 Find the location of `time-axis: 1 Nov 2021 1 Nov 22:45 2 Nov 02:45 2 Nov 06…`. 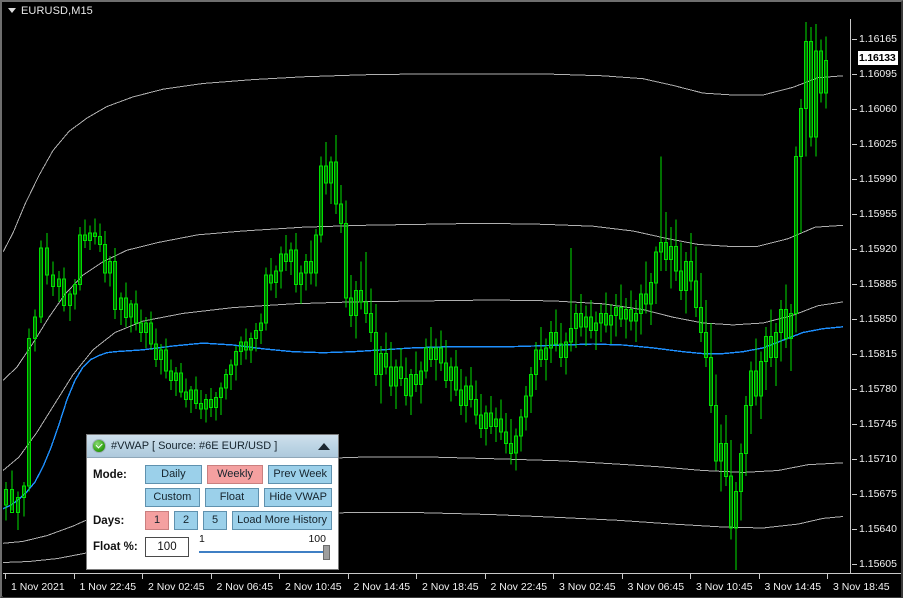

time-axis: 1 Nov 2021 1 Nov 22:45 2 Nov 02:45 2 Nov 06… is located at coordinates (452, 585).